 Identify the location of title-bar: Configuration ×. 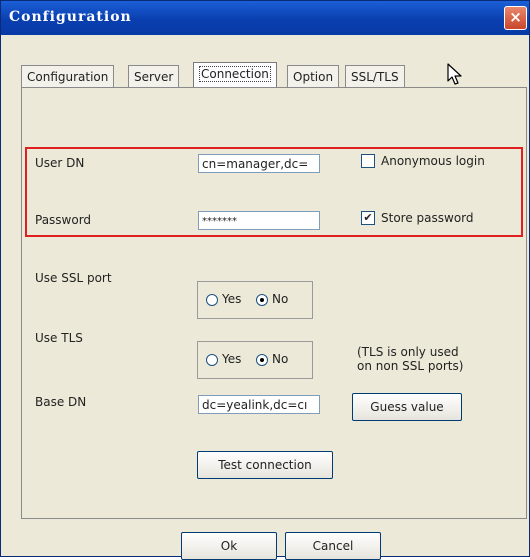
(265, 18).